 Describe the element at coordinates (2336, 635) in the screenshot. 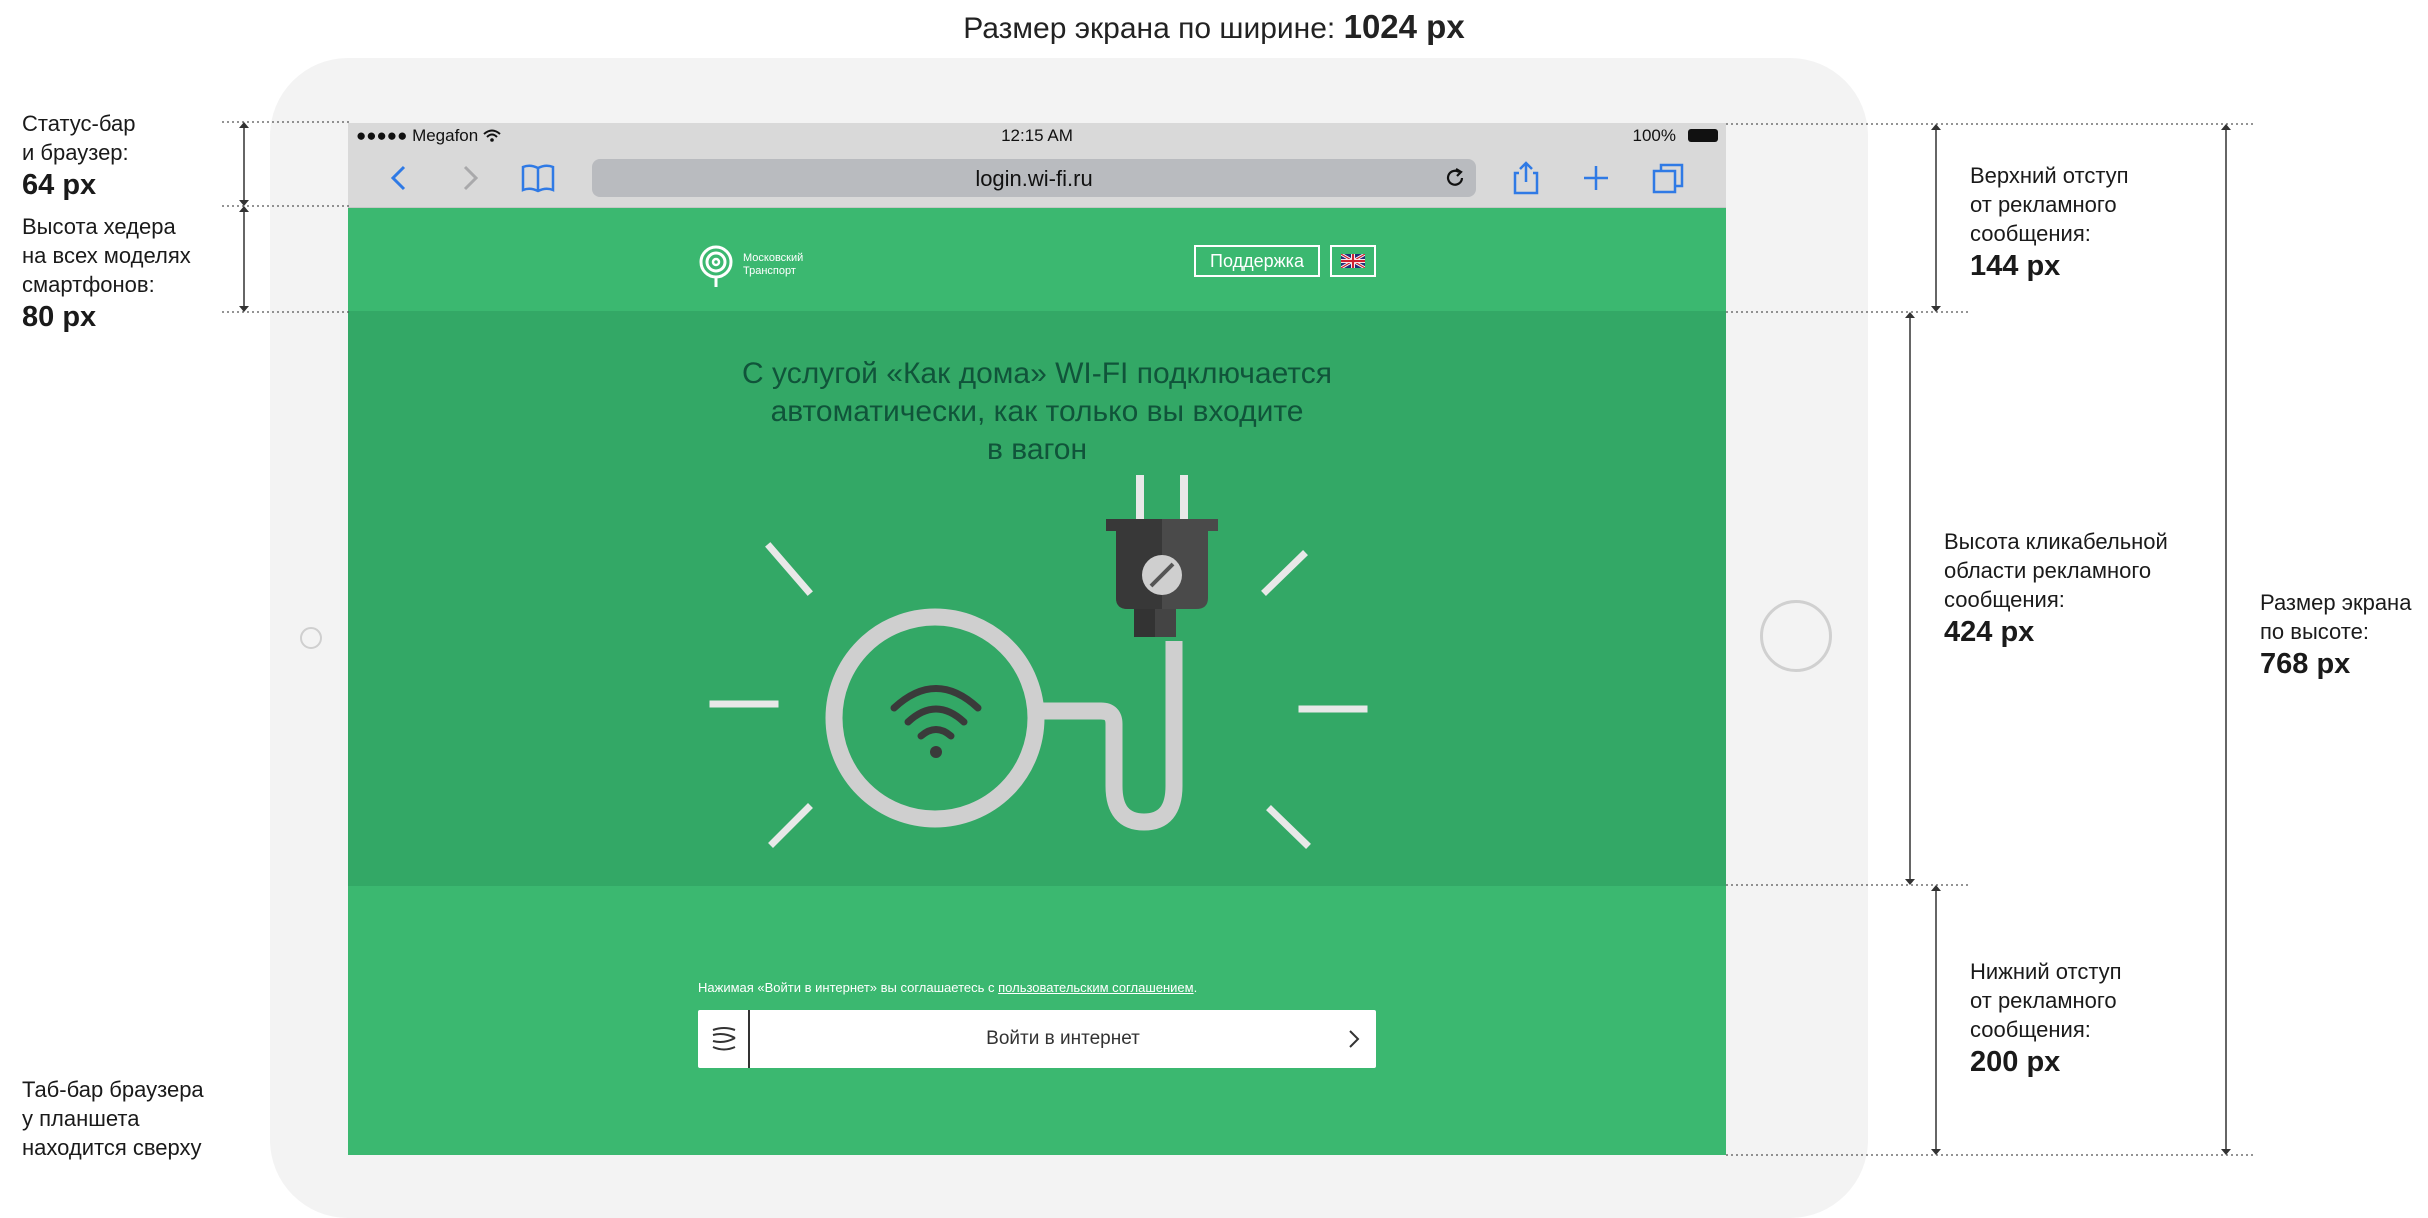

I see `annotation-screen-height: Размер экрана по высоте: 768 px` at that location.